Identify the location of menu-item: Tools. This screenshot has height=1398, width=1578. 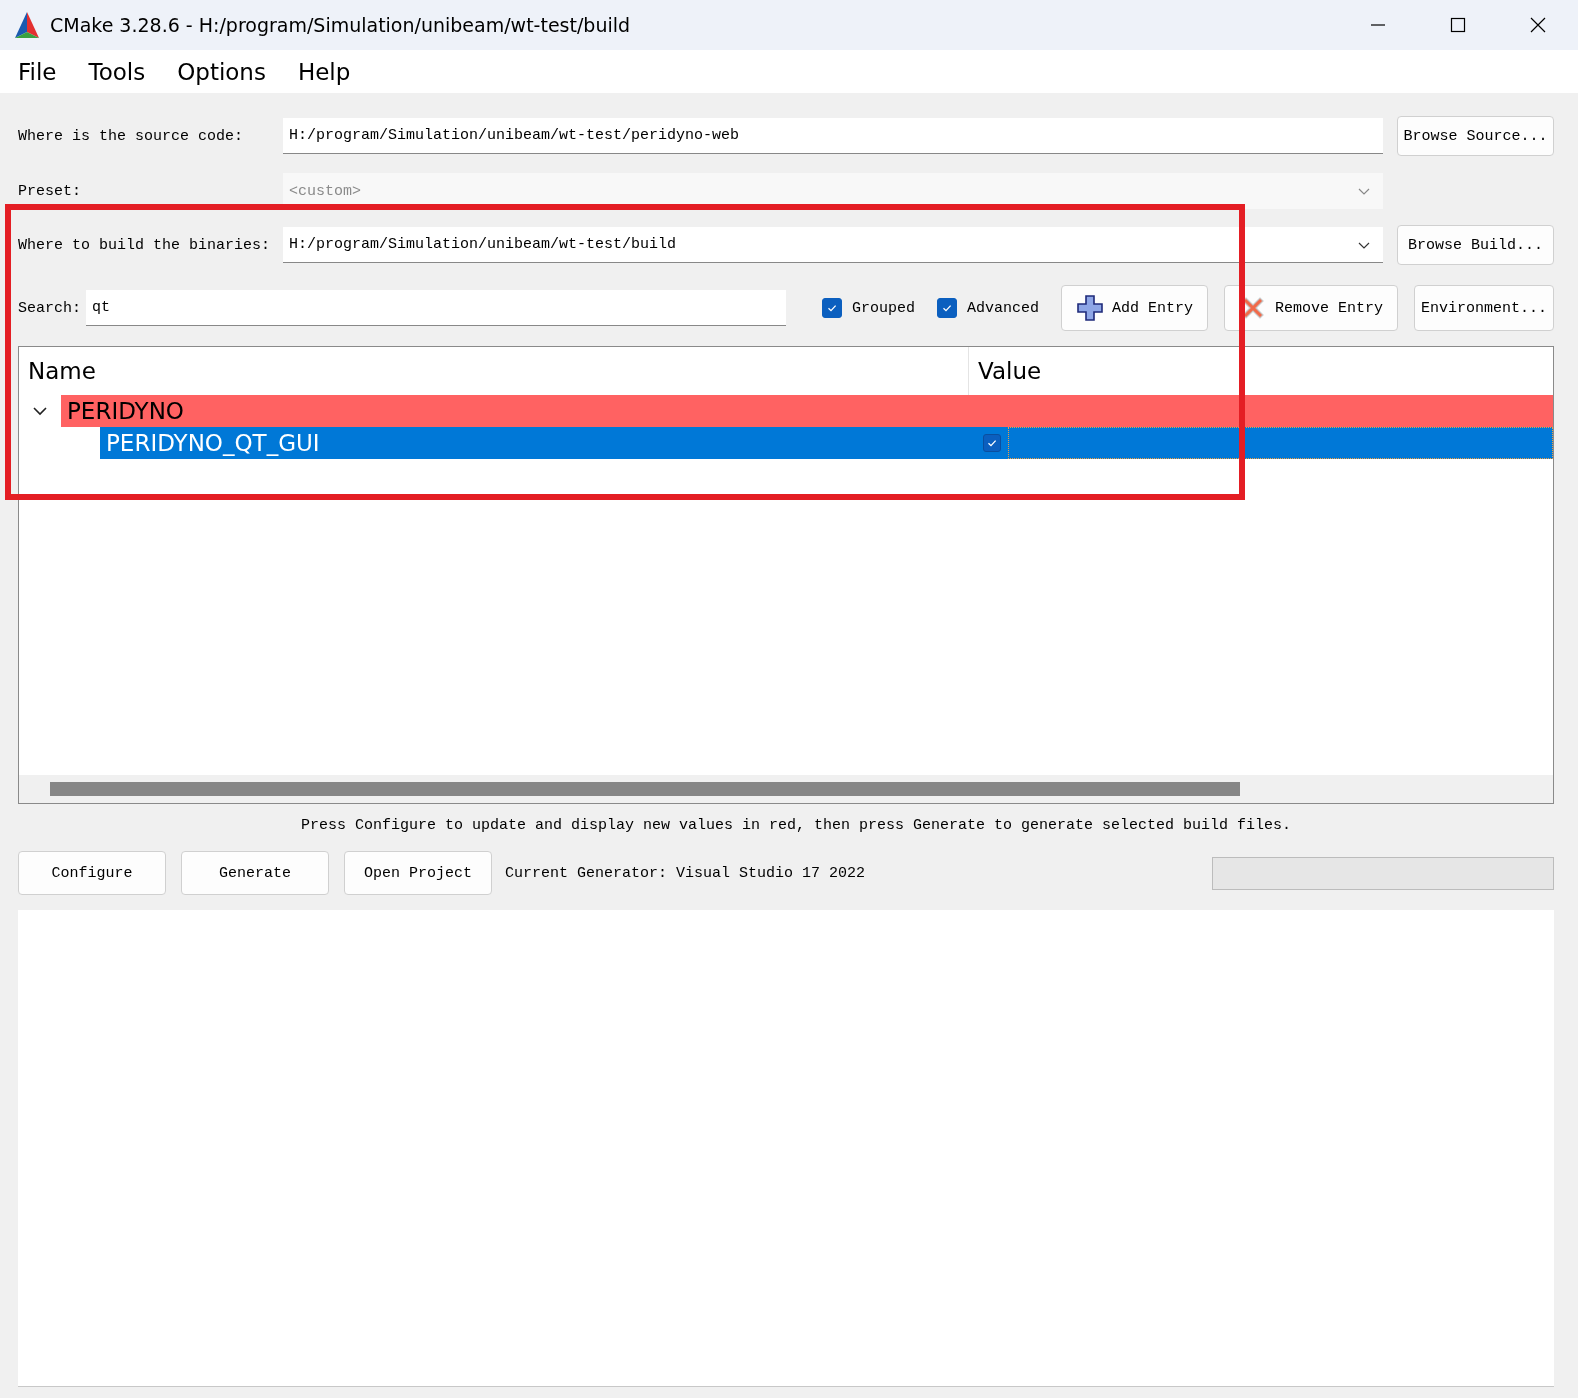
(117, 71).